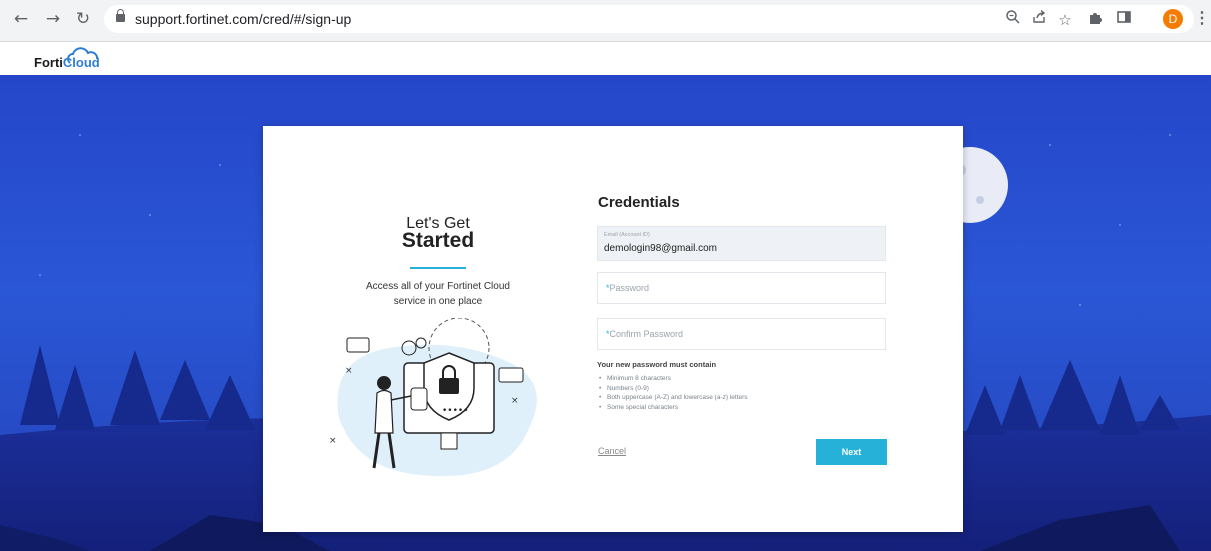 The image size is (1211, 551). I want to click on address-bar: support.fortinet.com/cred/#/sign-up ☆, so click(649, 19).